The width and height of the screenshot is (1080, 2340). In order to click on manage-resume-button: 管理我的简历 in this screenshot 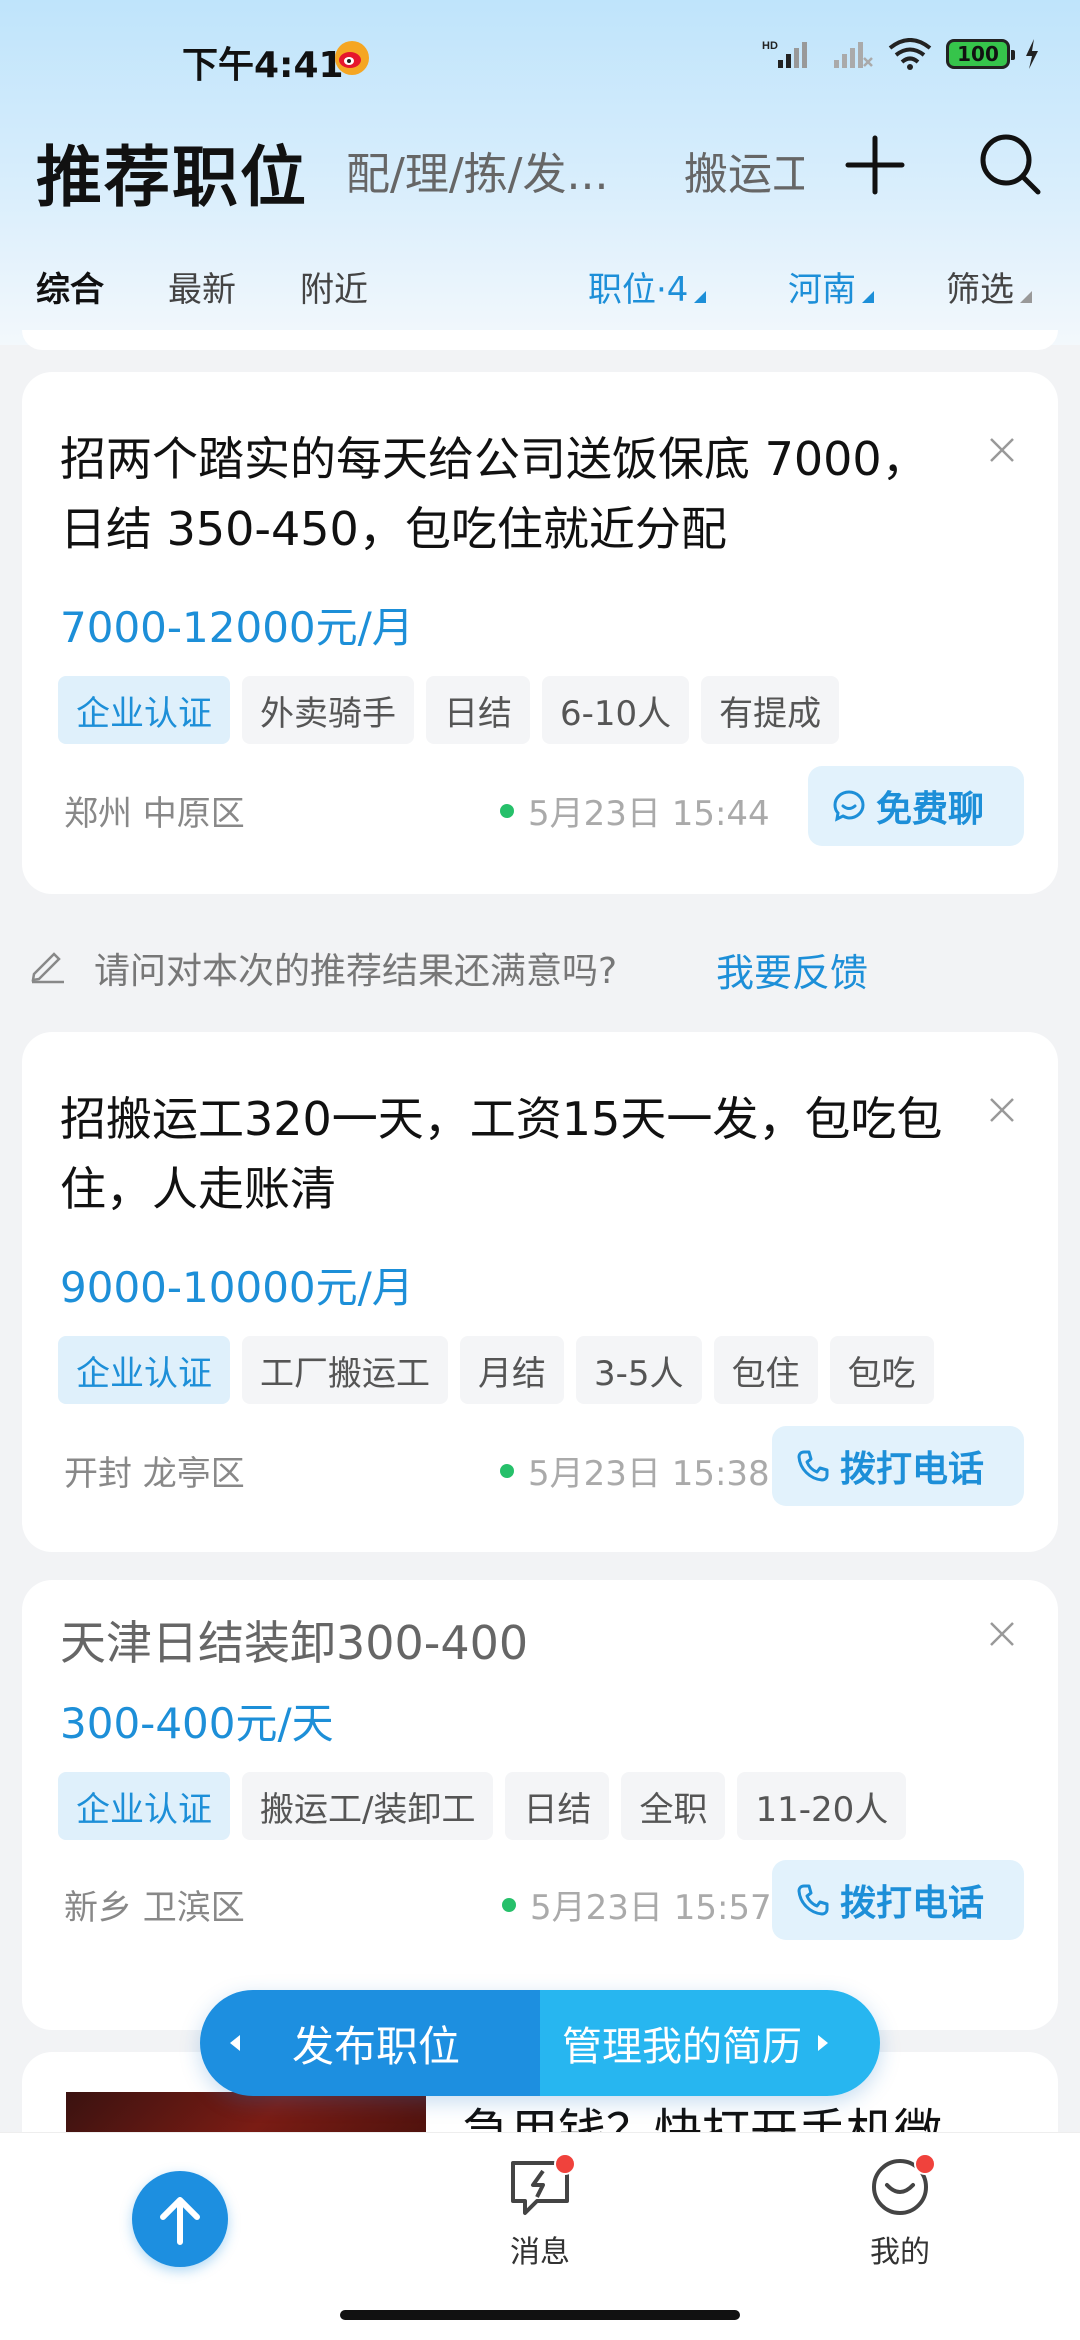, I will do `click(710, 2043)`.